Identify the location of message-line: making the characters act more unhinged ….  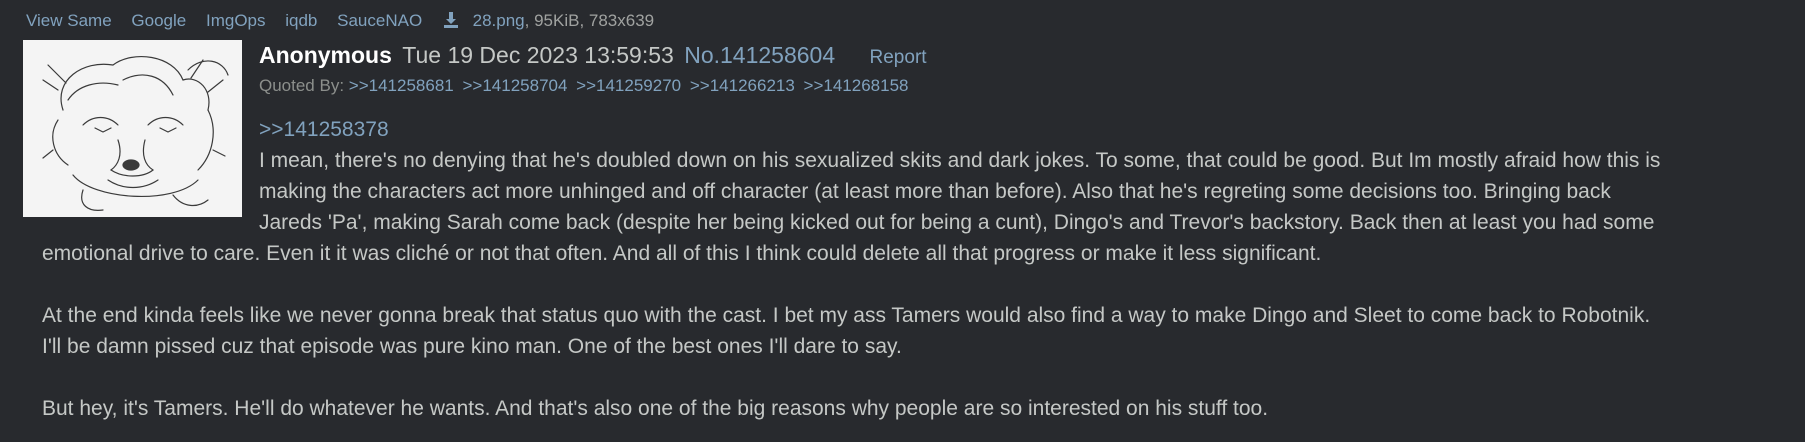
(935, 191).